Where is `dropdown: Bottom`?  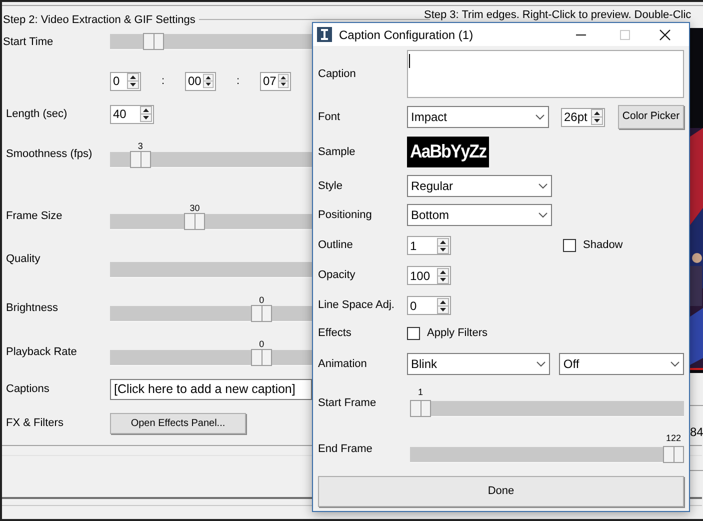 dropdown: Bottom is located at coordinates (479, 215).